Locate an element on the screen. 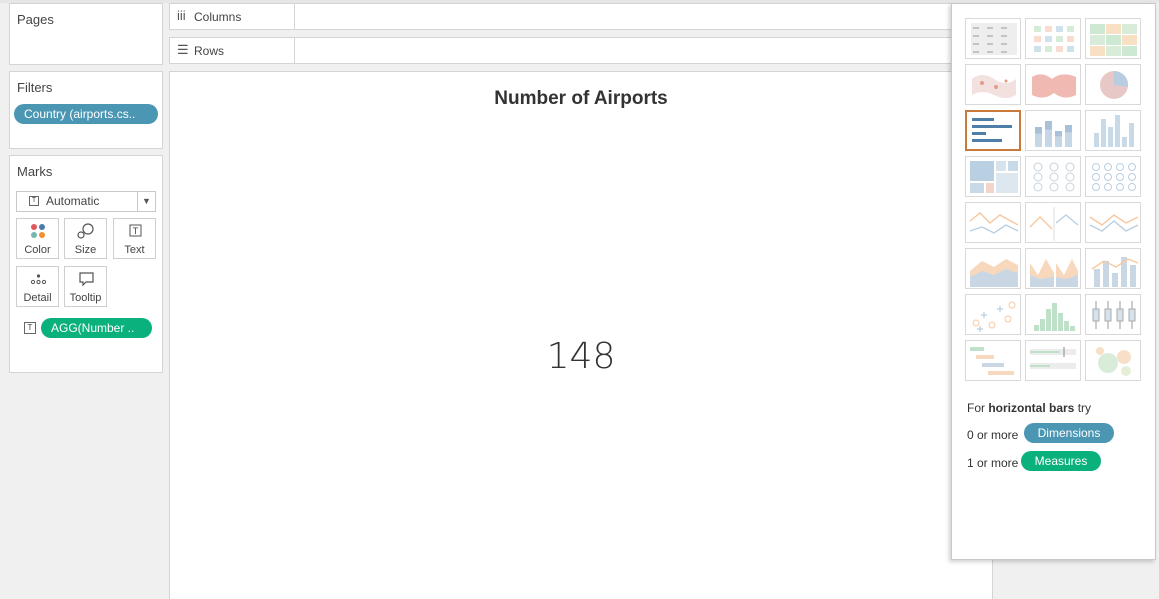 This screenshot has height=599, width=1159. chart-type-box-whisker is located at coordinates (1113, 314).